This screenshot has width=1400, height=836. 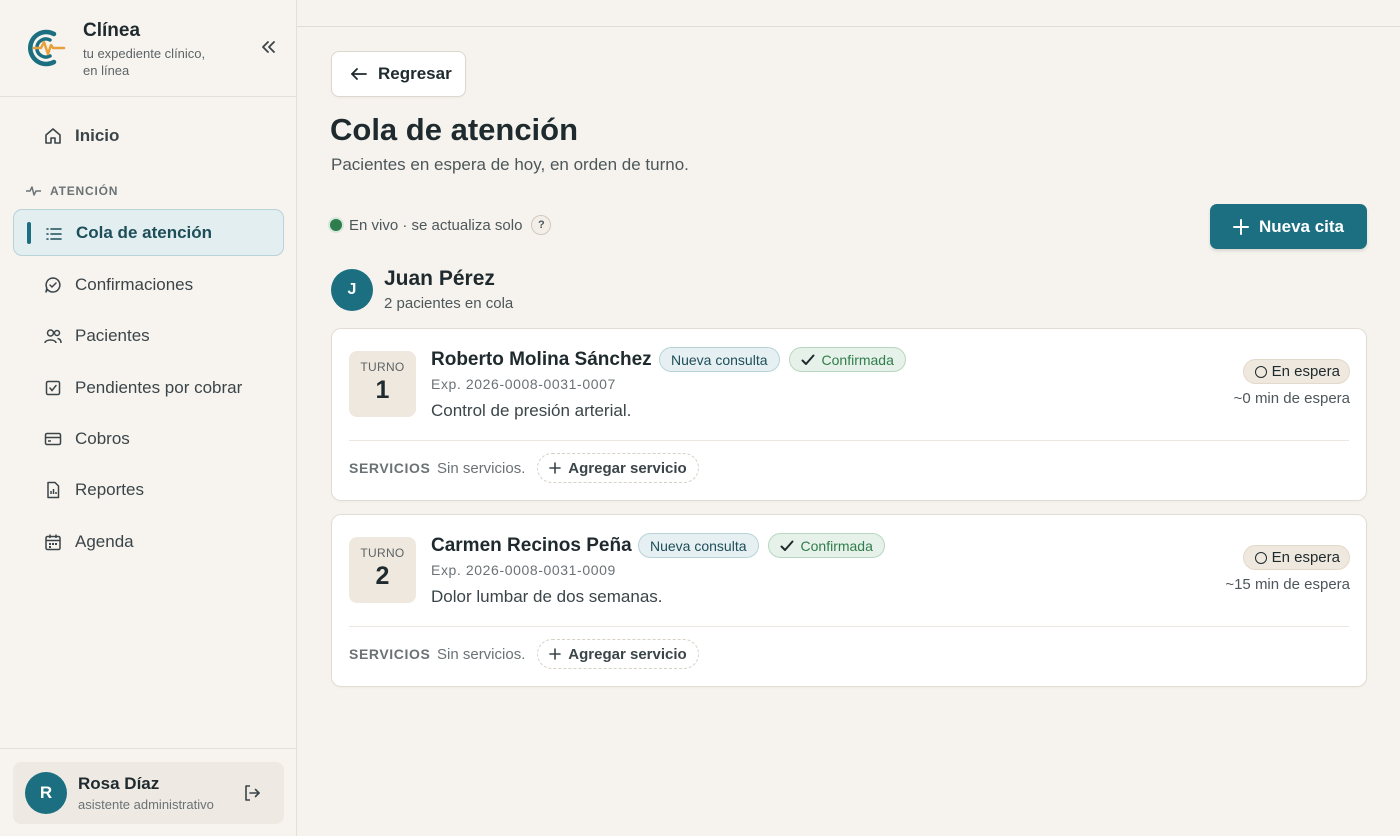 I want to click on record-number: Exp. 2026-0008-0031-0009, so click(x=523, y=570).